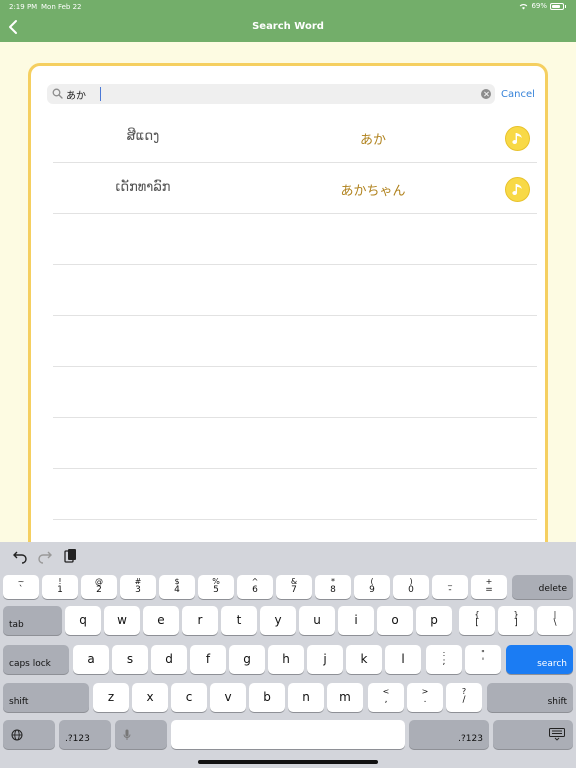  What do you see at coordinates (216, 587) in the screenshot?
I see `key-5: % 5` at bounding box center [216, 587].